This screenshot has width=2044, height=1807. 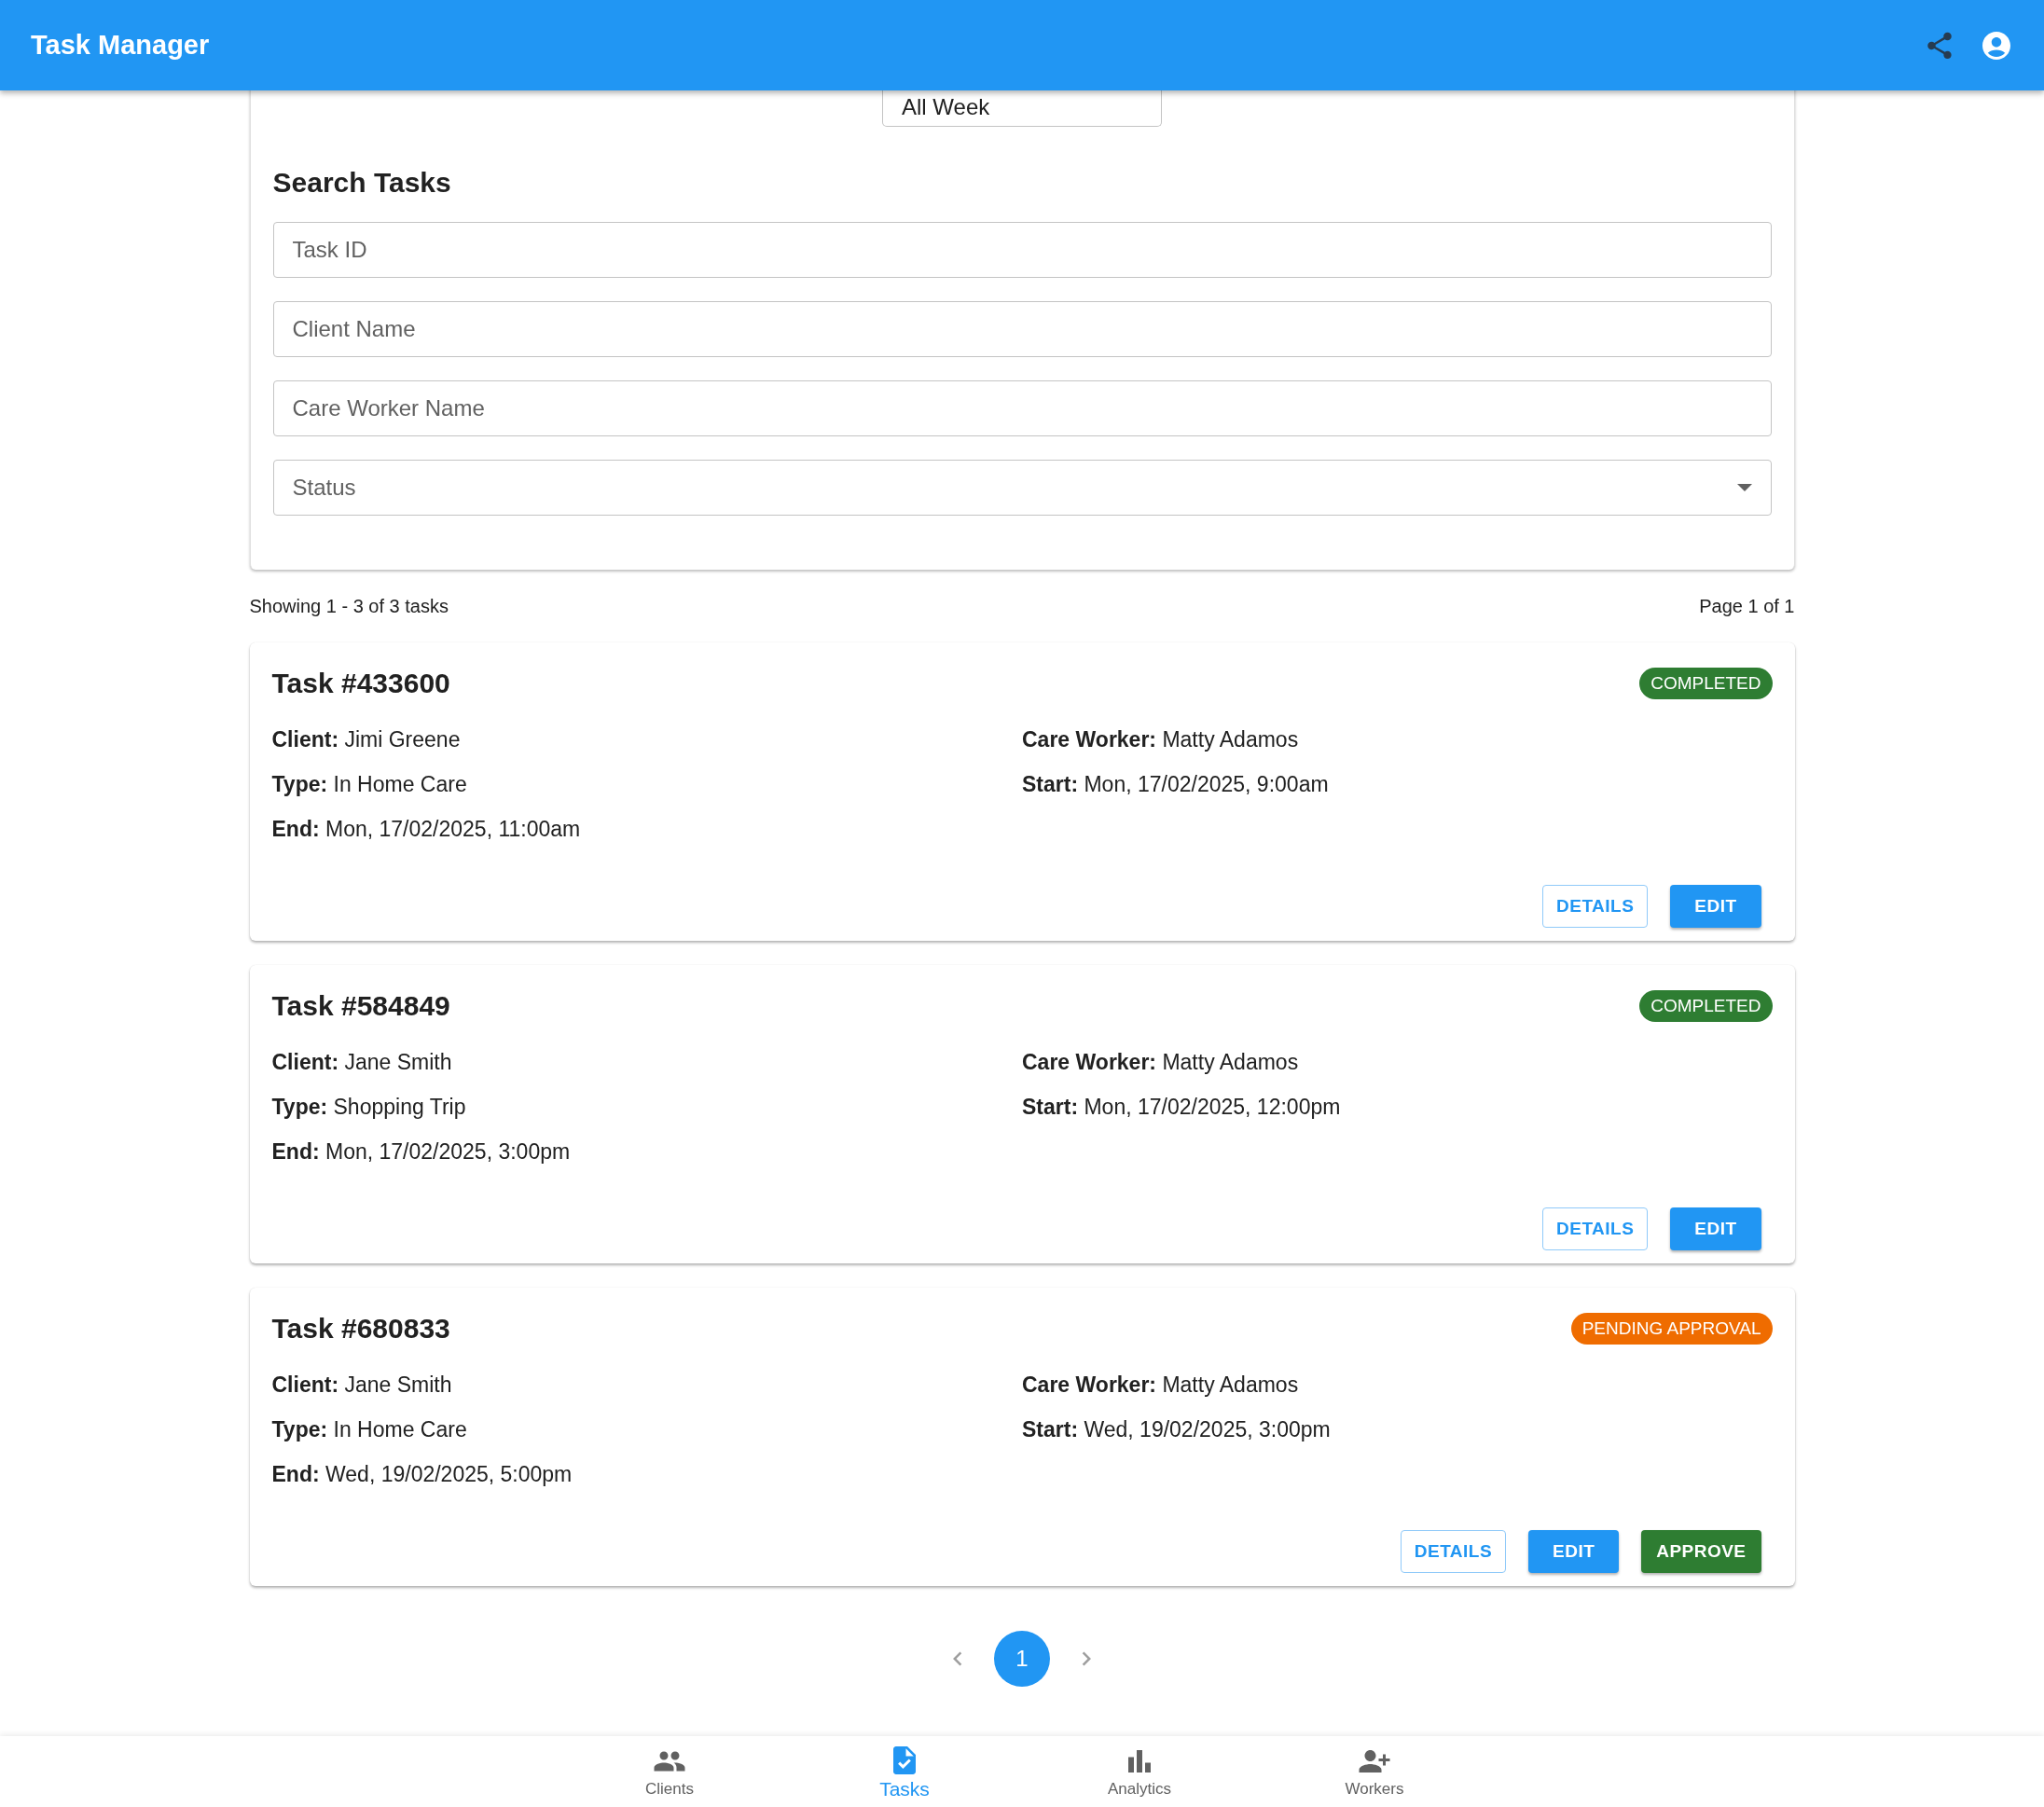 I want to click on page-button: 1, so click(x=1022, y=1659).